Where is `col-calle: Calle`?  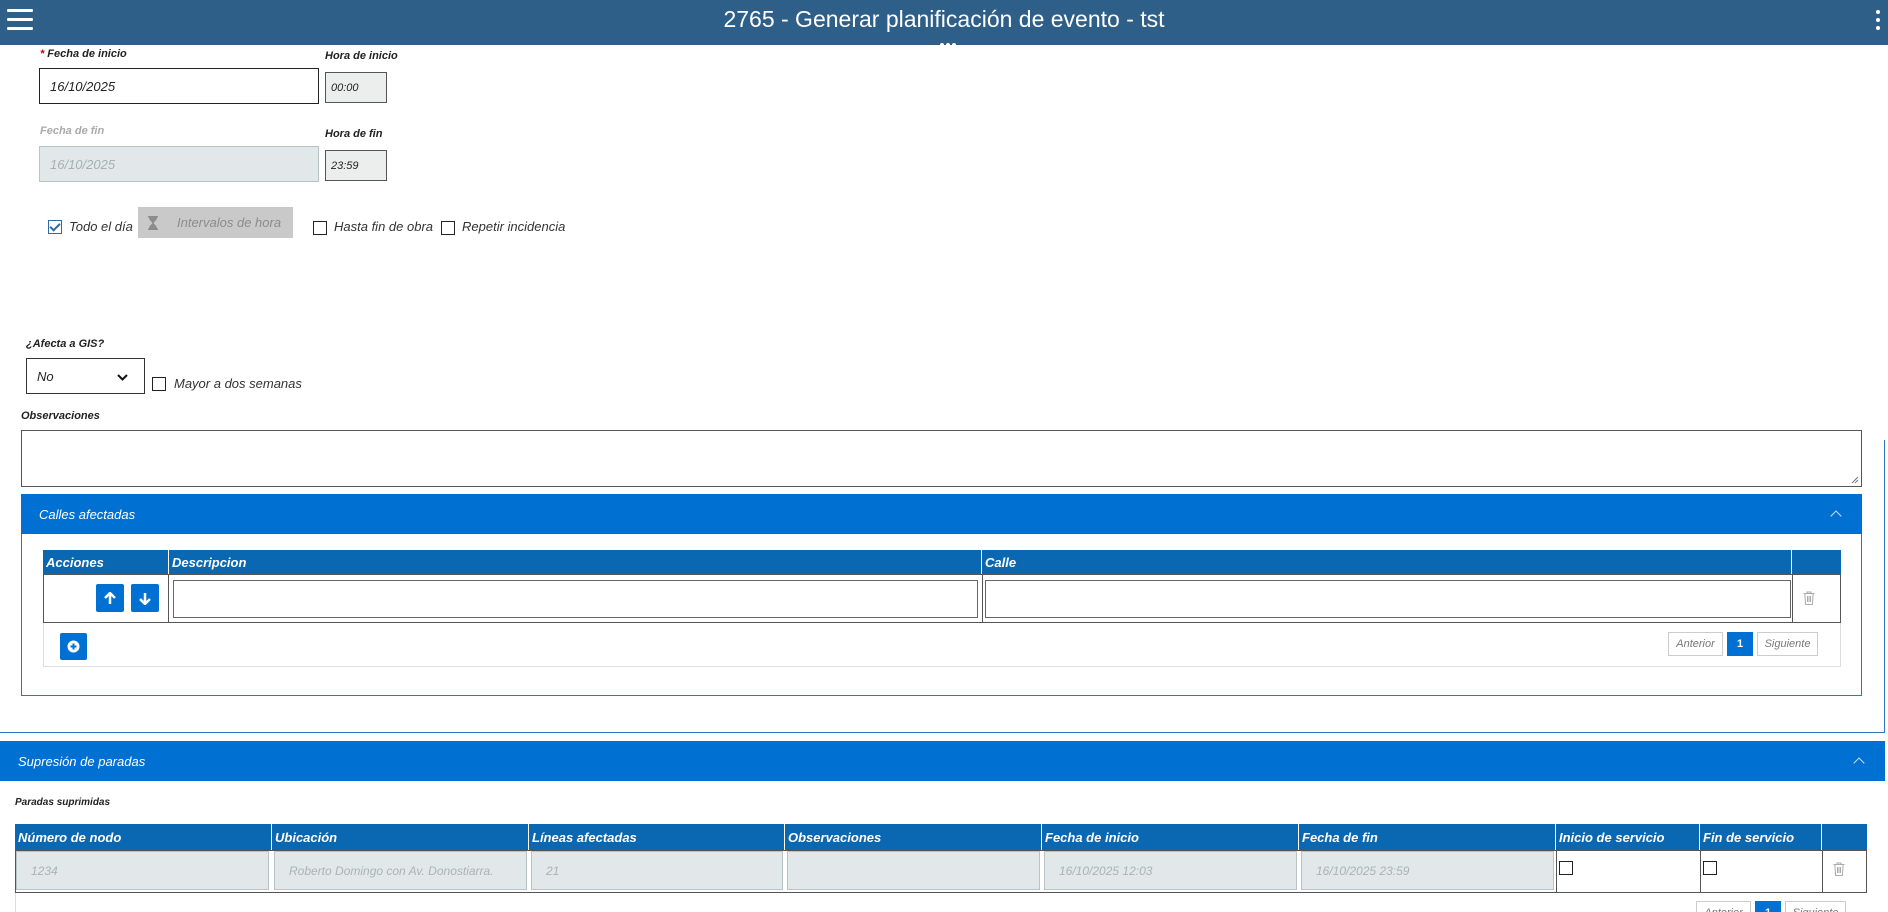 col-calle: Calle is located at coordinates (1387, 562).